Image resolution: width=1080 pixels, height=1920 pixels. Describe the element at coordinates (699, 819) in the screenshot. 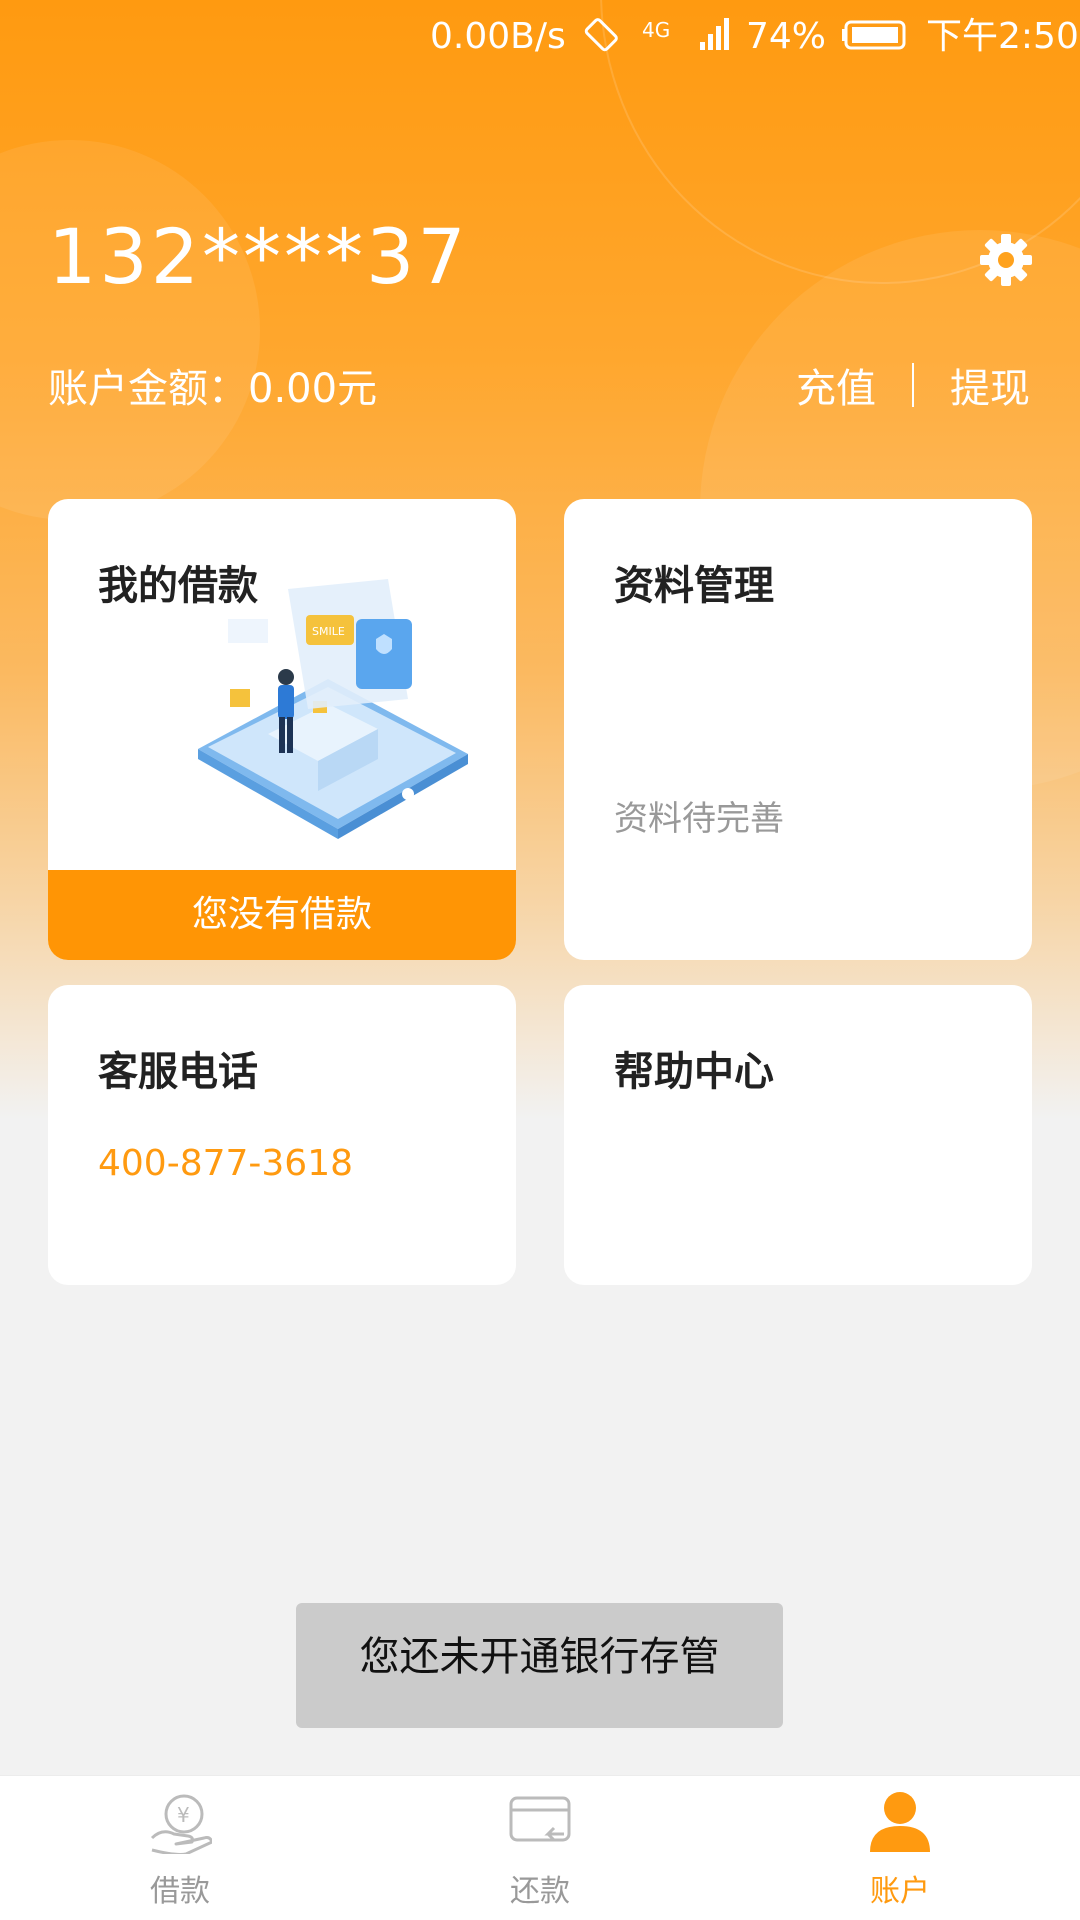

I see `profile-status: 资料待完善` at that location.